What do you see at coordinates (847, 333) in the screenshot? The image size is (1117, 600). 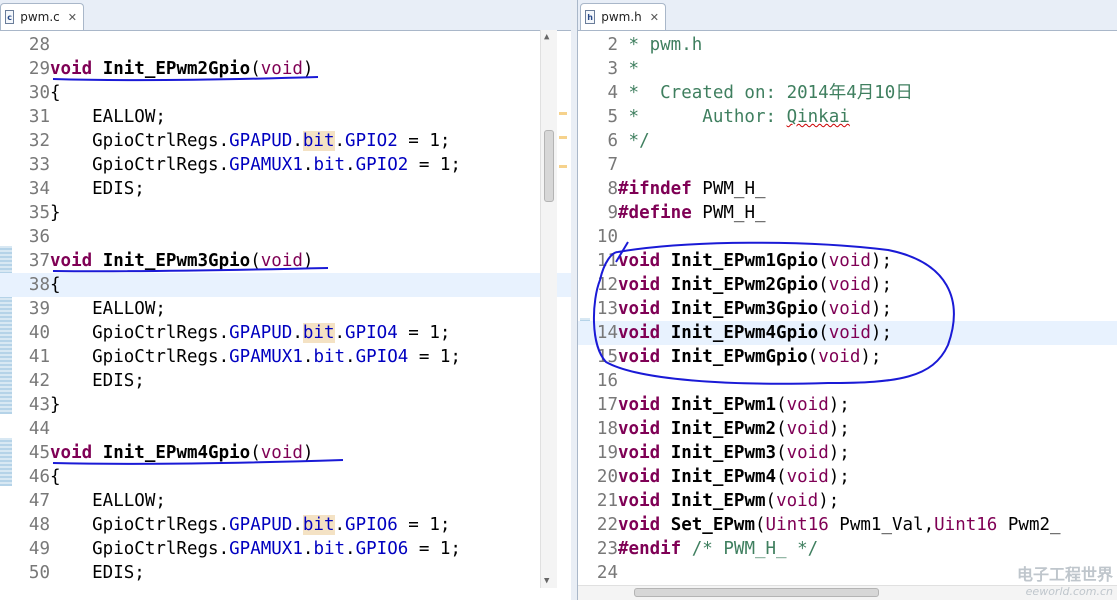 I see `code-line: 14void Init_EPwm4Gpio(void);` at bounding box center [847, 333].